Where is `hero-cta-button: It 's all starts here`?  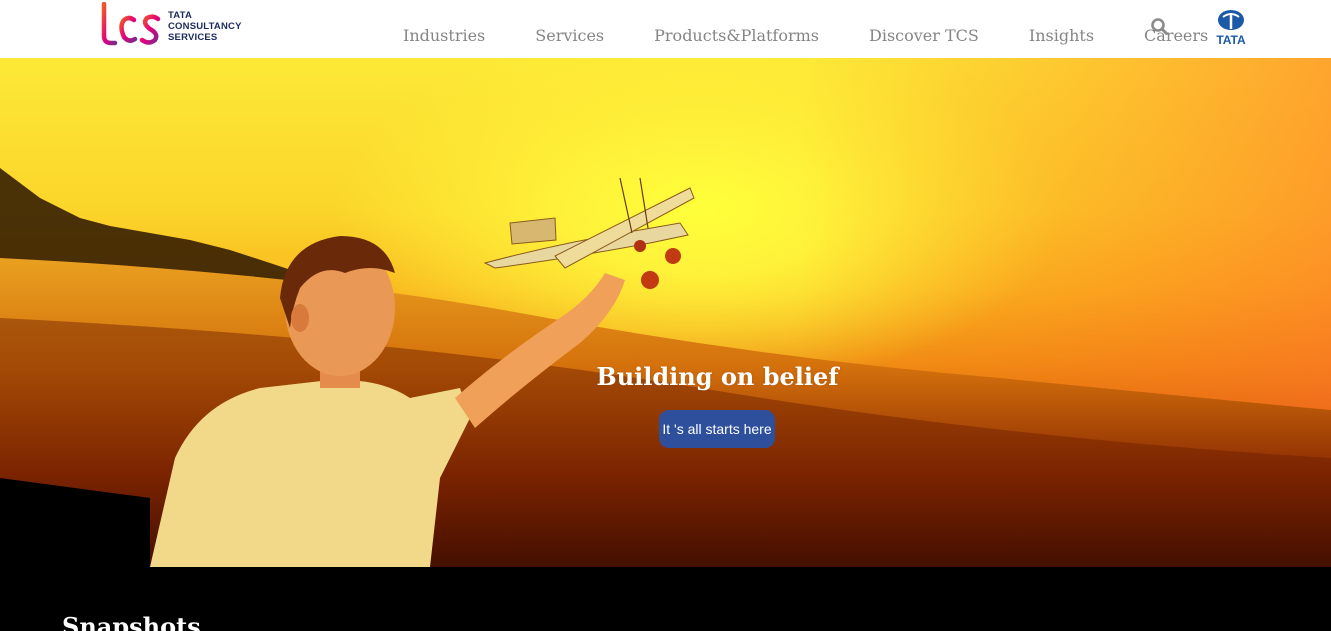
hero-cta-button: It 's all starts here is located at coordinates (717, 429).